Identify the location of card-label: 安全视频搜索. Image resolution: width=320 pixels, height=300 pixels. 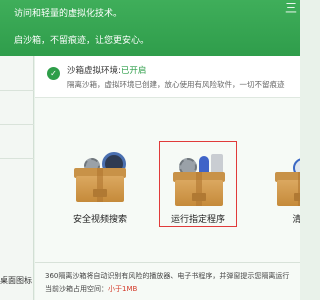
(99, 220).